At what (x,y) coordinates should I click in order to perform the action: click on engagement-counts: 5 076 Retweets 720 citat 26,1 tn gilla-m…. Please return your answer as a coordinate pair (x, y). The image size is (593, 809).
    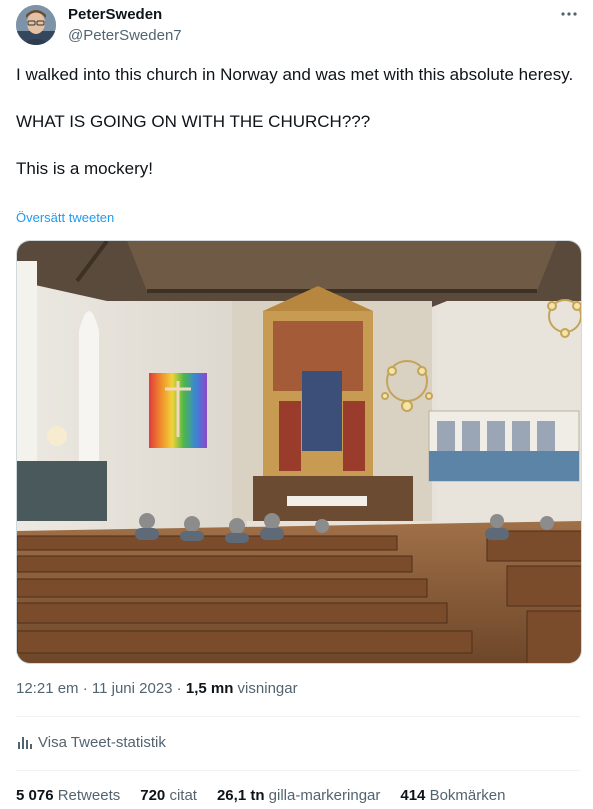
    Looking at the image, I should click on (270, 795).